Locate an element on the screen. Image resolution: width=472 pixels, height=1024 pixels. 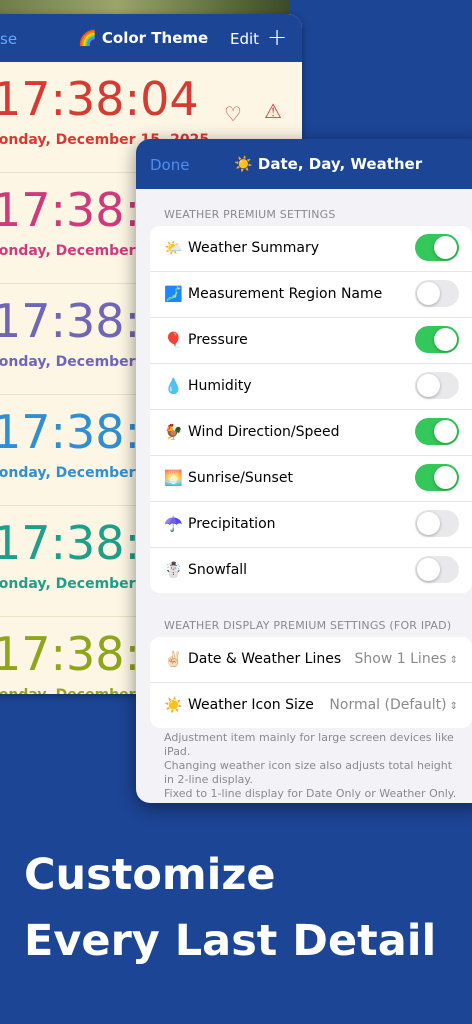
select-row: ☀️ Weather Icon Size Normal (Default) ⇕ is located at coordinates (311, 705).